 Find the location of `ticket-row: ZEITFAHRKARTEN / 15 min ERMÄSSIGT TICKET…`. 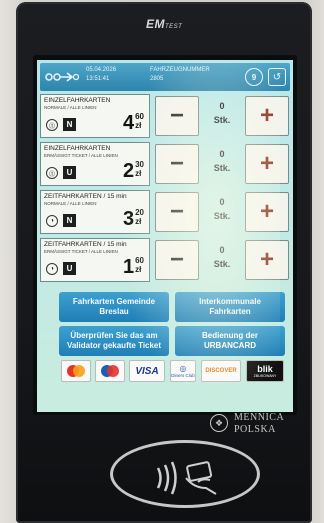

ticket-row: ZEITFAHRKARTEN / 15 min ERMÄSSIGT TICKET… is located at coordinates (165, 260).